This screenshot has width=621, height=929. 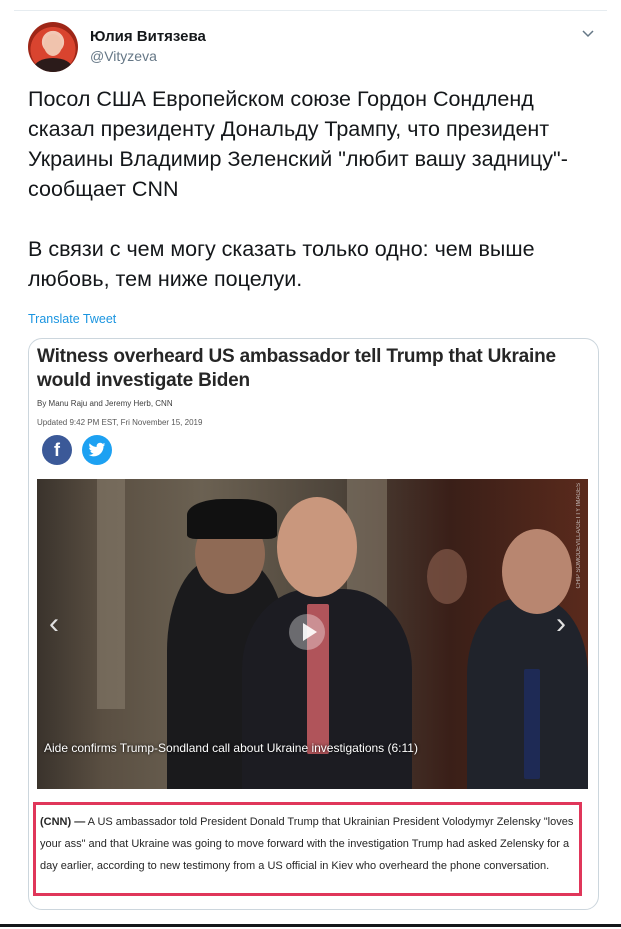 I want to click on avatar, so click(x=53, y=47).